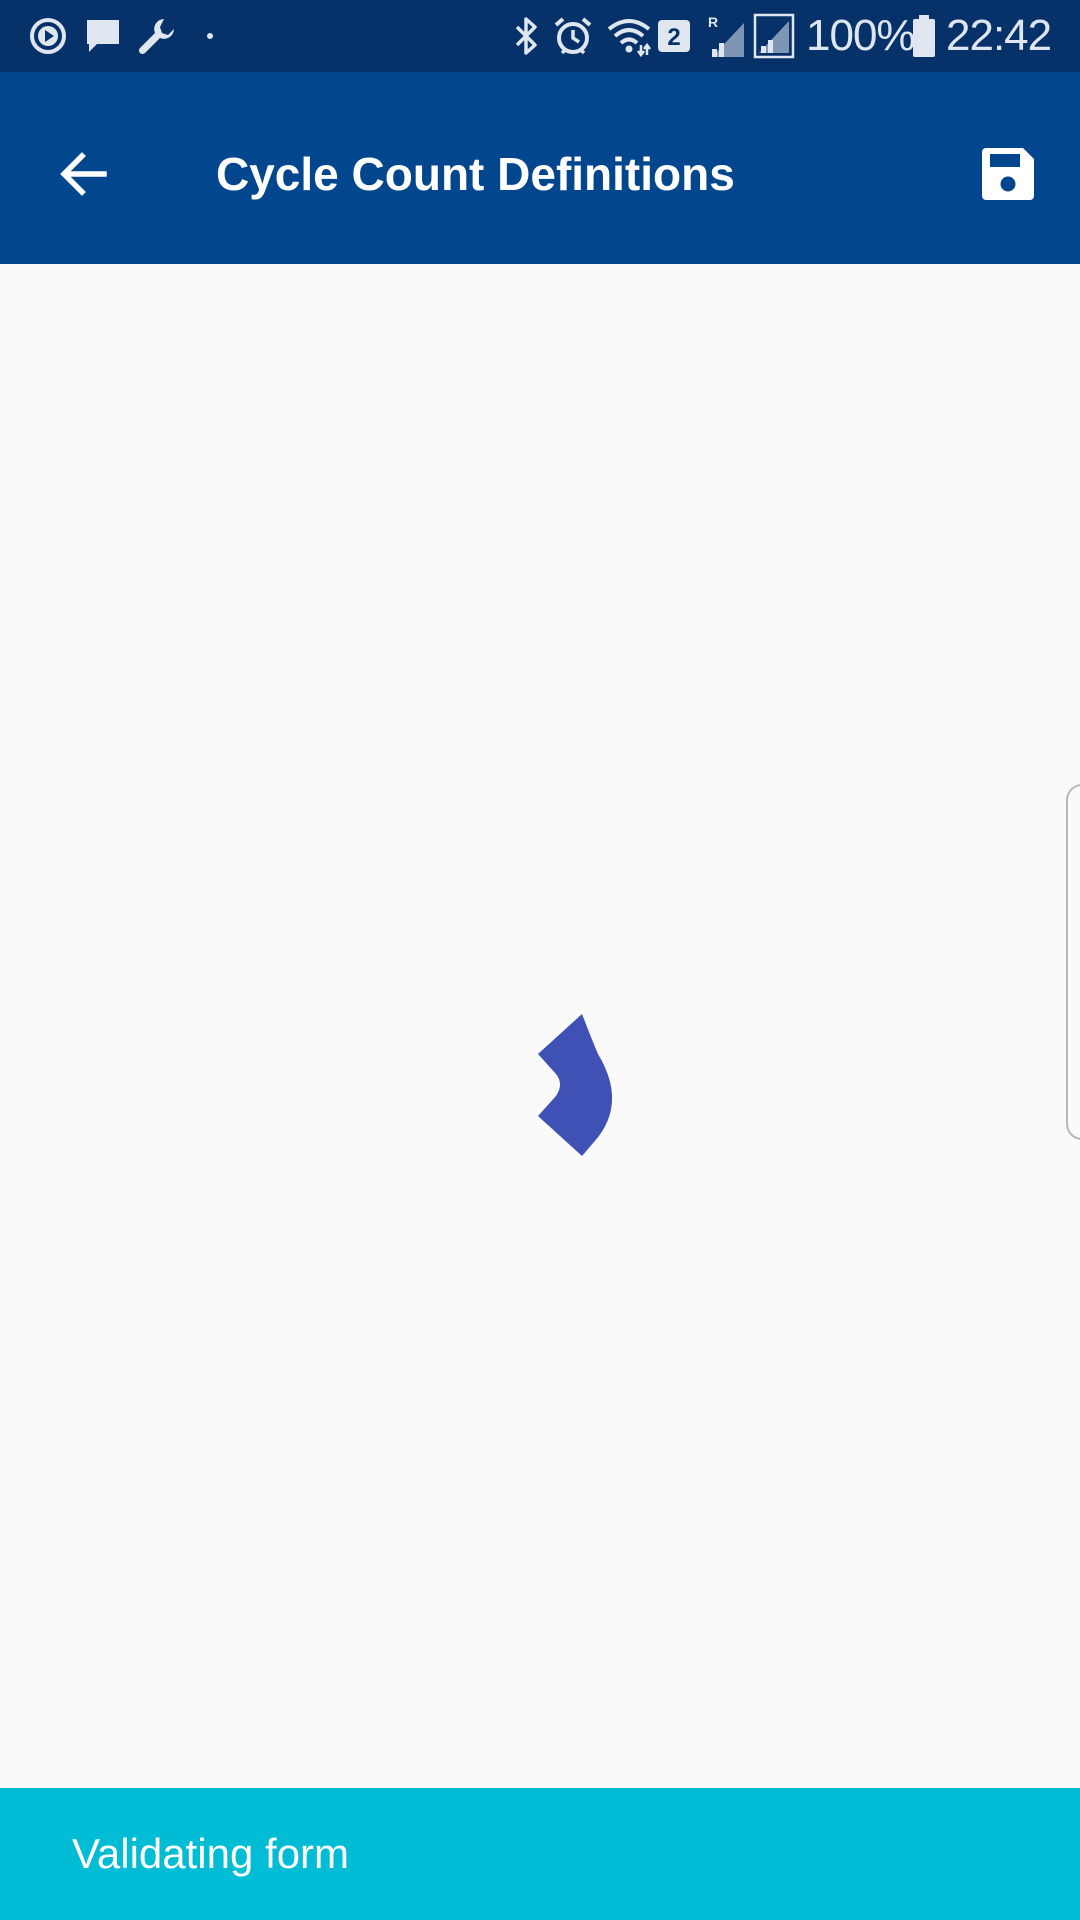 The height and width of the screenshot is (1920, 1080). I want to click on page-title: Cycle Count Definitions, so click(475, 174).